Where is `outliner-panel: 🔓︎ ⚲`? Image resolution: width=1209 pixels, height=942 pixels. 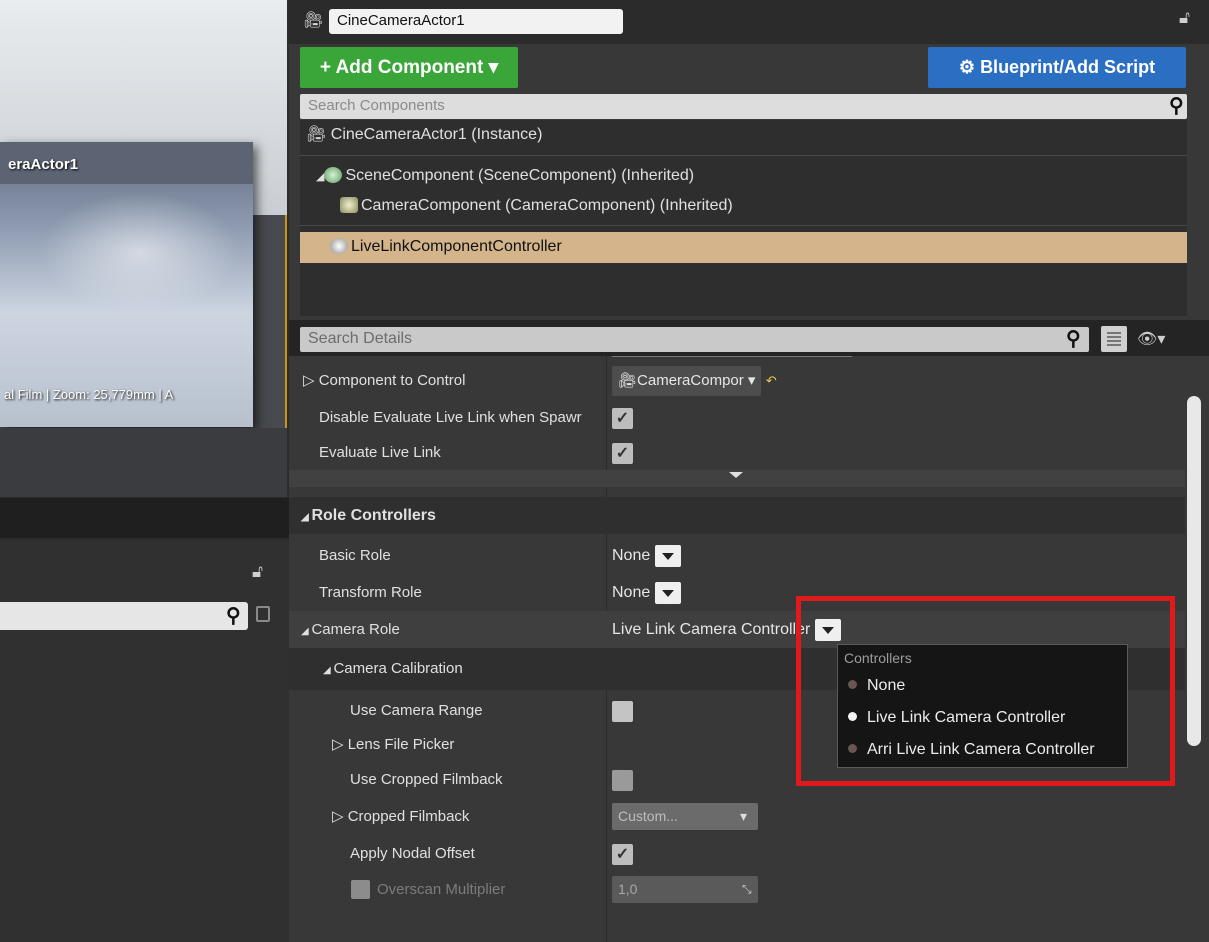
outliner-panel: 🔓︎ ⚲ is located at coordinates (144, 741).